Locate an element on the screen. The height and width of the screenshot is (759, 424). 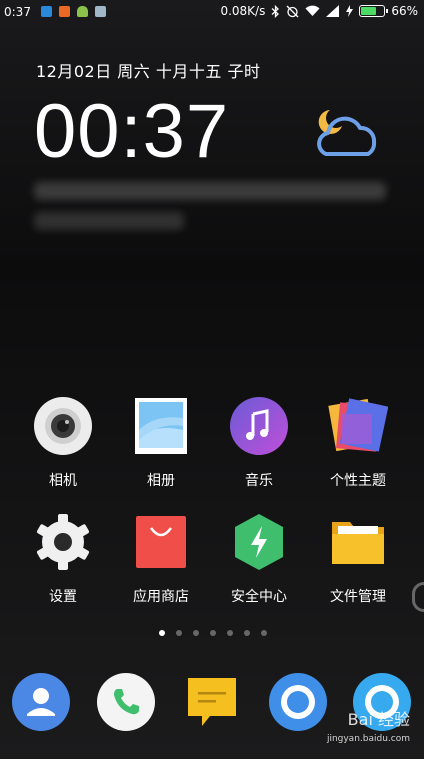
app-label: 文件管理 is located at coordinates (358, 597).